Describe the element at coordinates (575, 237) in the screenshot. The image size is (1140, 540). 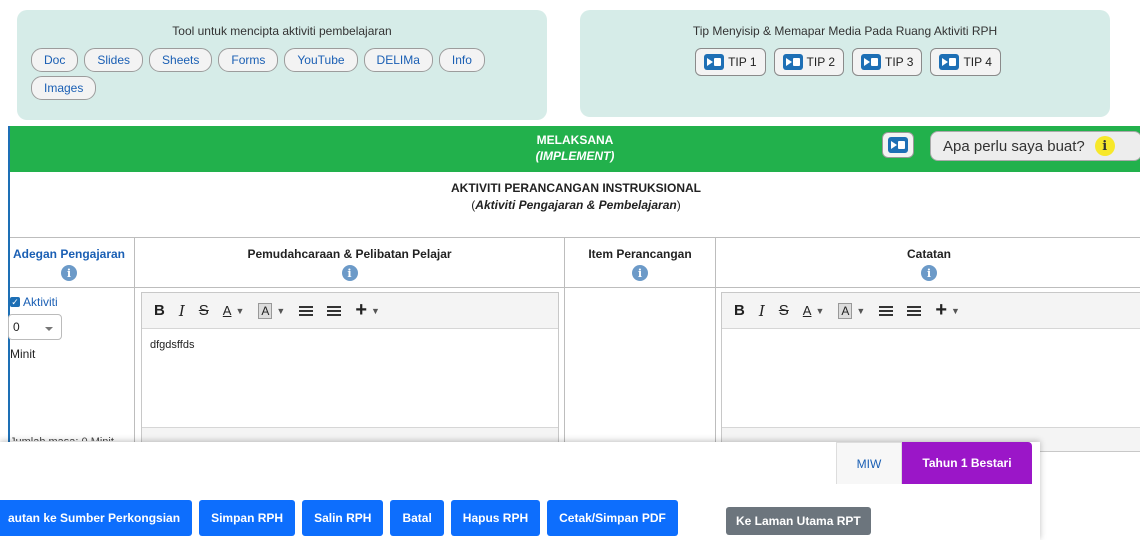
I see `table-top-border` at that location.